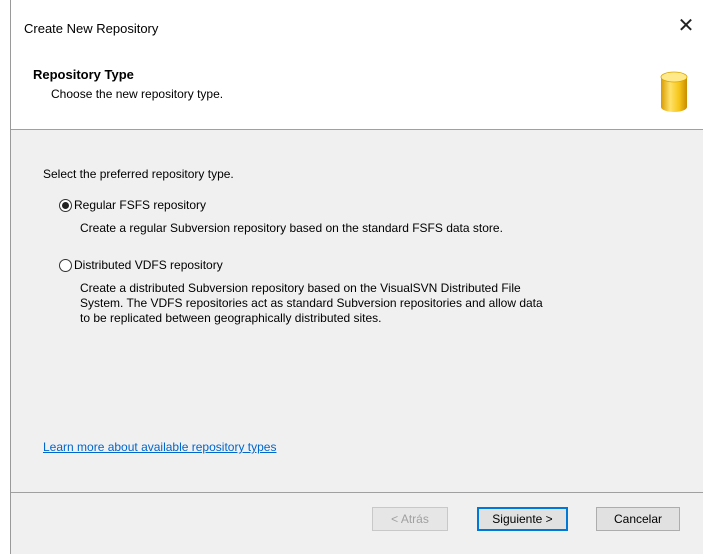  What do you see at coordinates (83, 74) in the screenshot?
I see `page-title: Repository Type` at bounding box center [83, 74].